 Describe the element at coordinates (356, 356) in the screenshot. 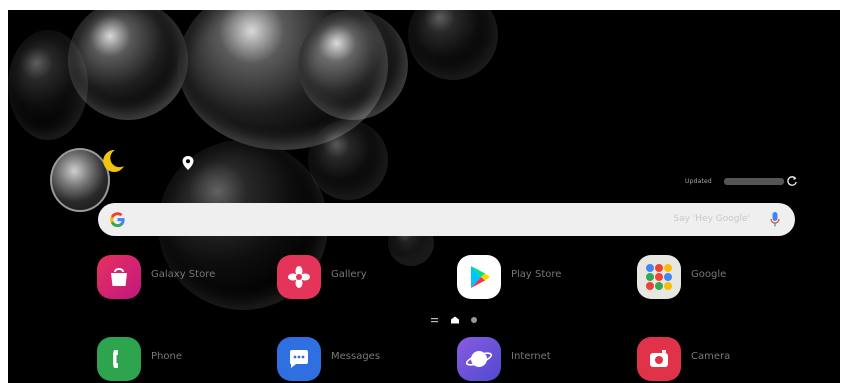

I see `app-label: Messages` at that location.